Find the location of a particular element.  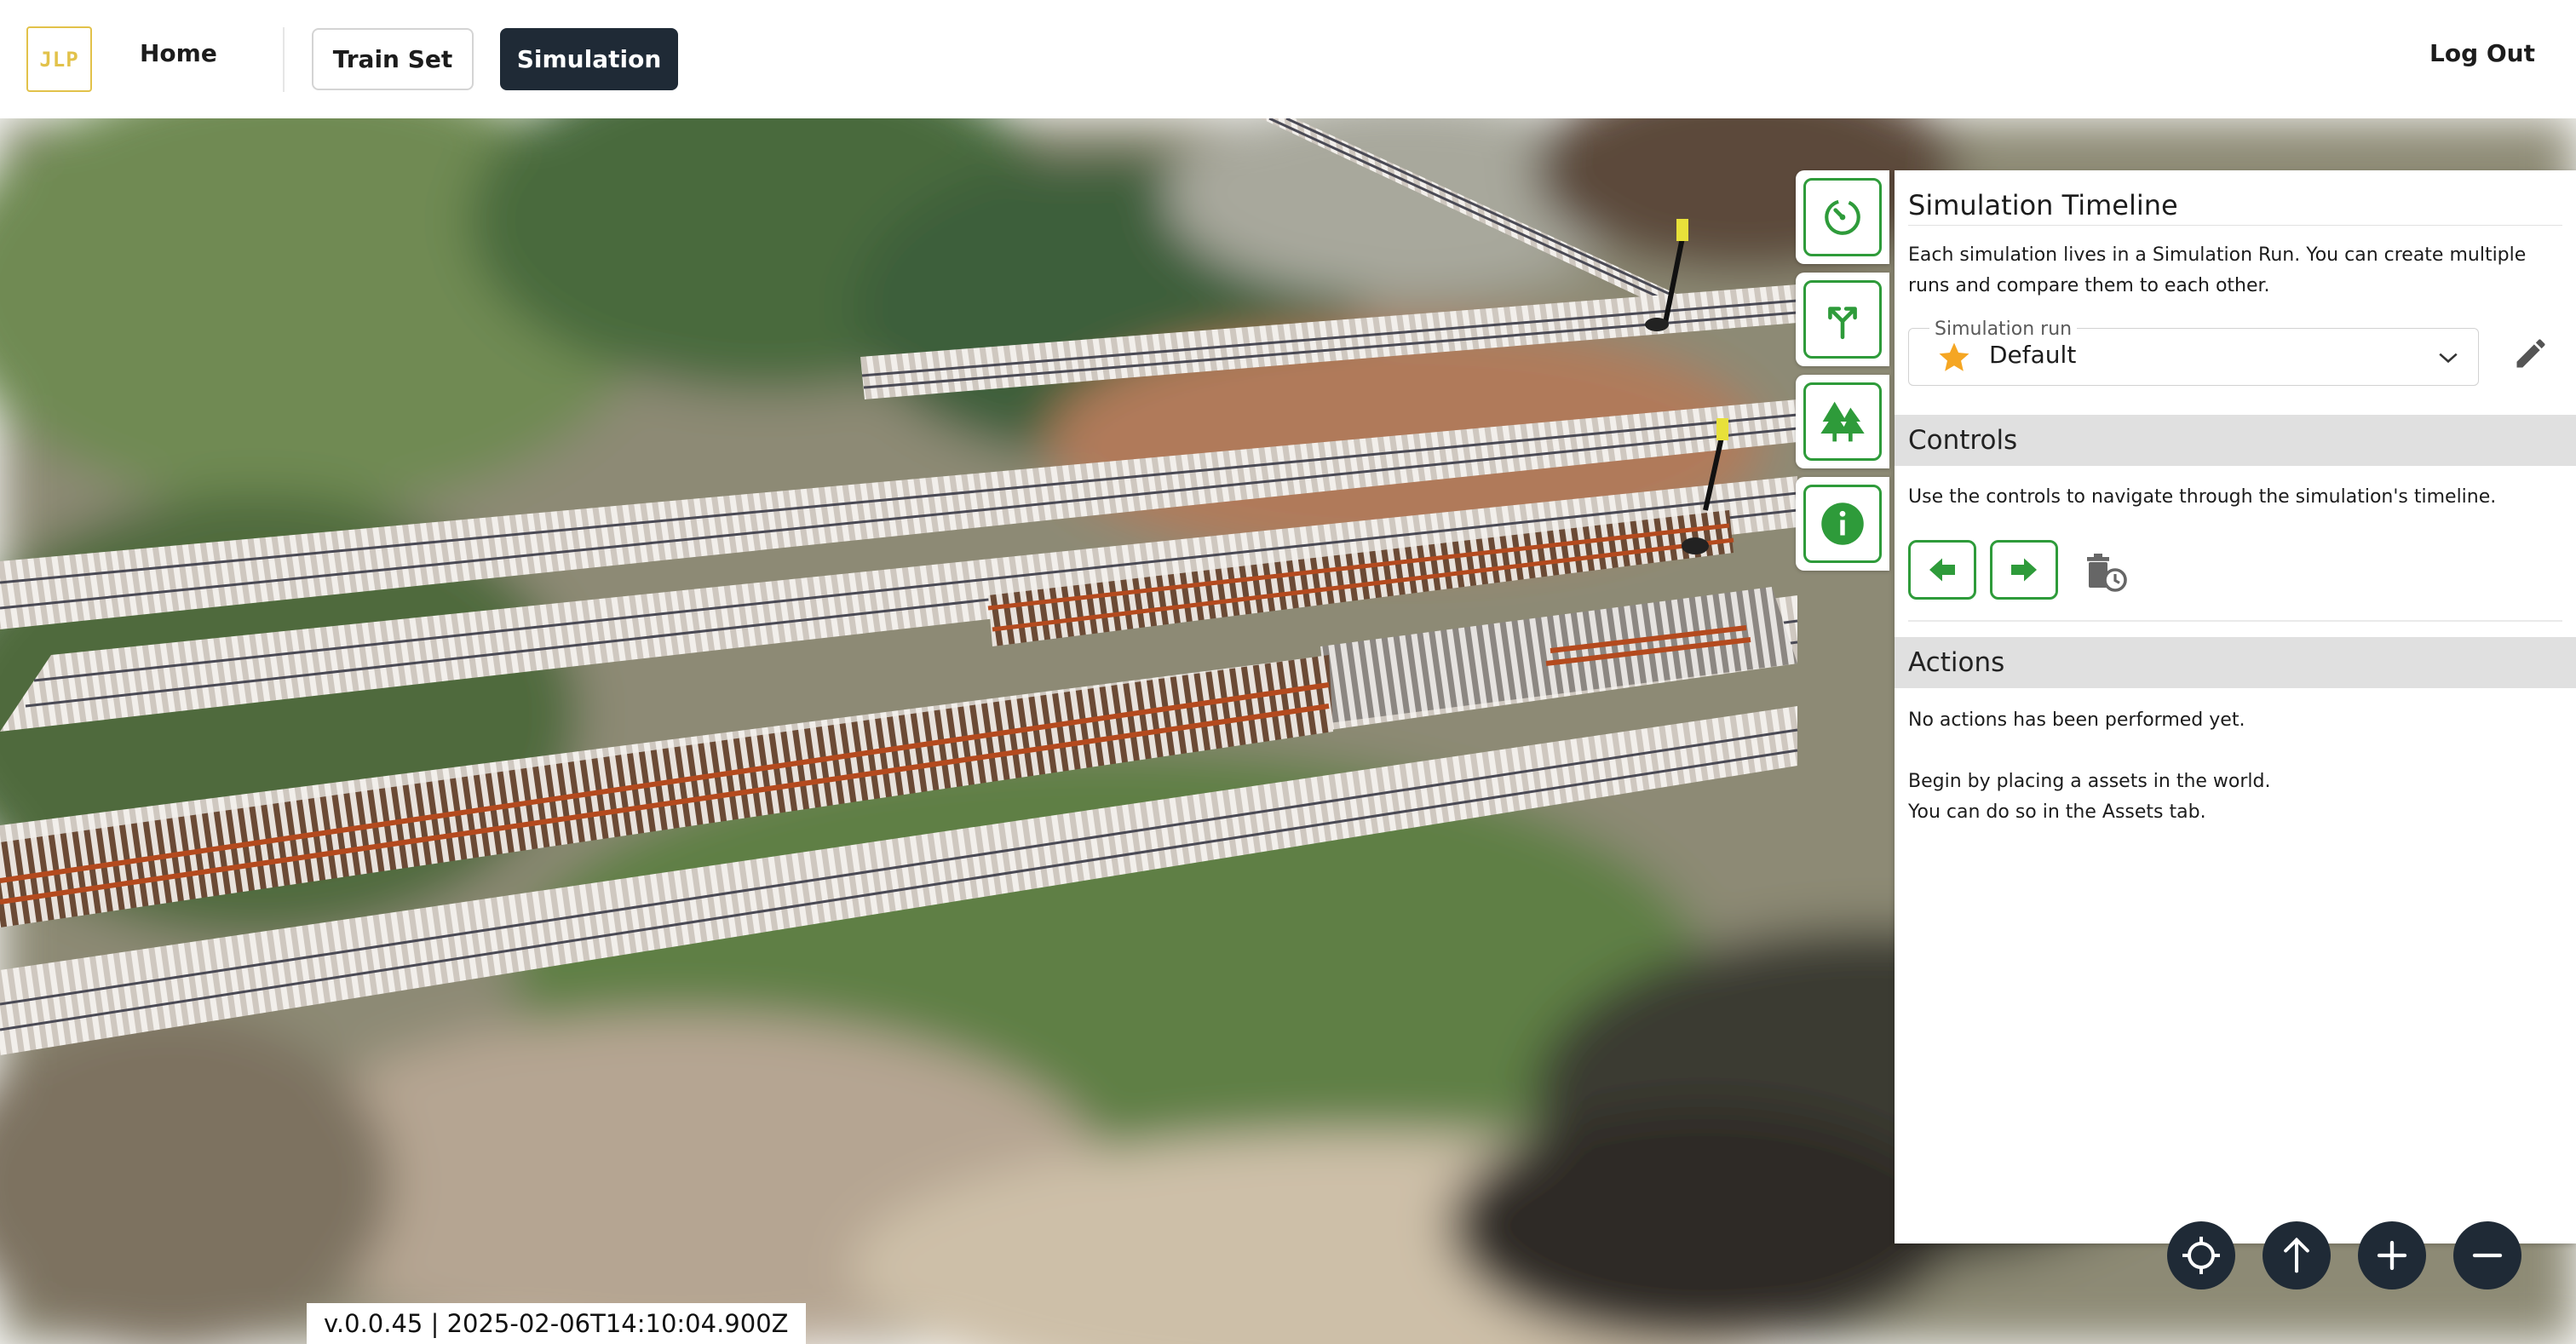

nav-divider is located at coordinates (284, 59).